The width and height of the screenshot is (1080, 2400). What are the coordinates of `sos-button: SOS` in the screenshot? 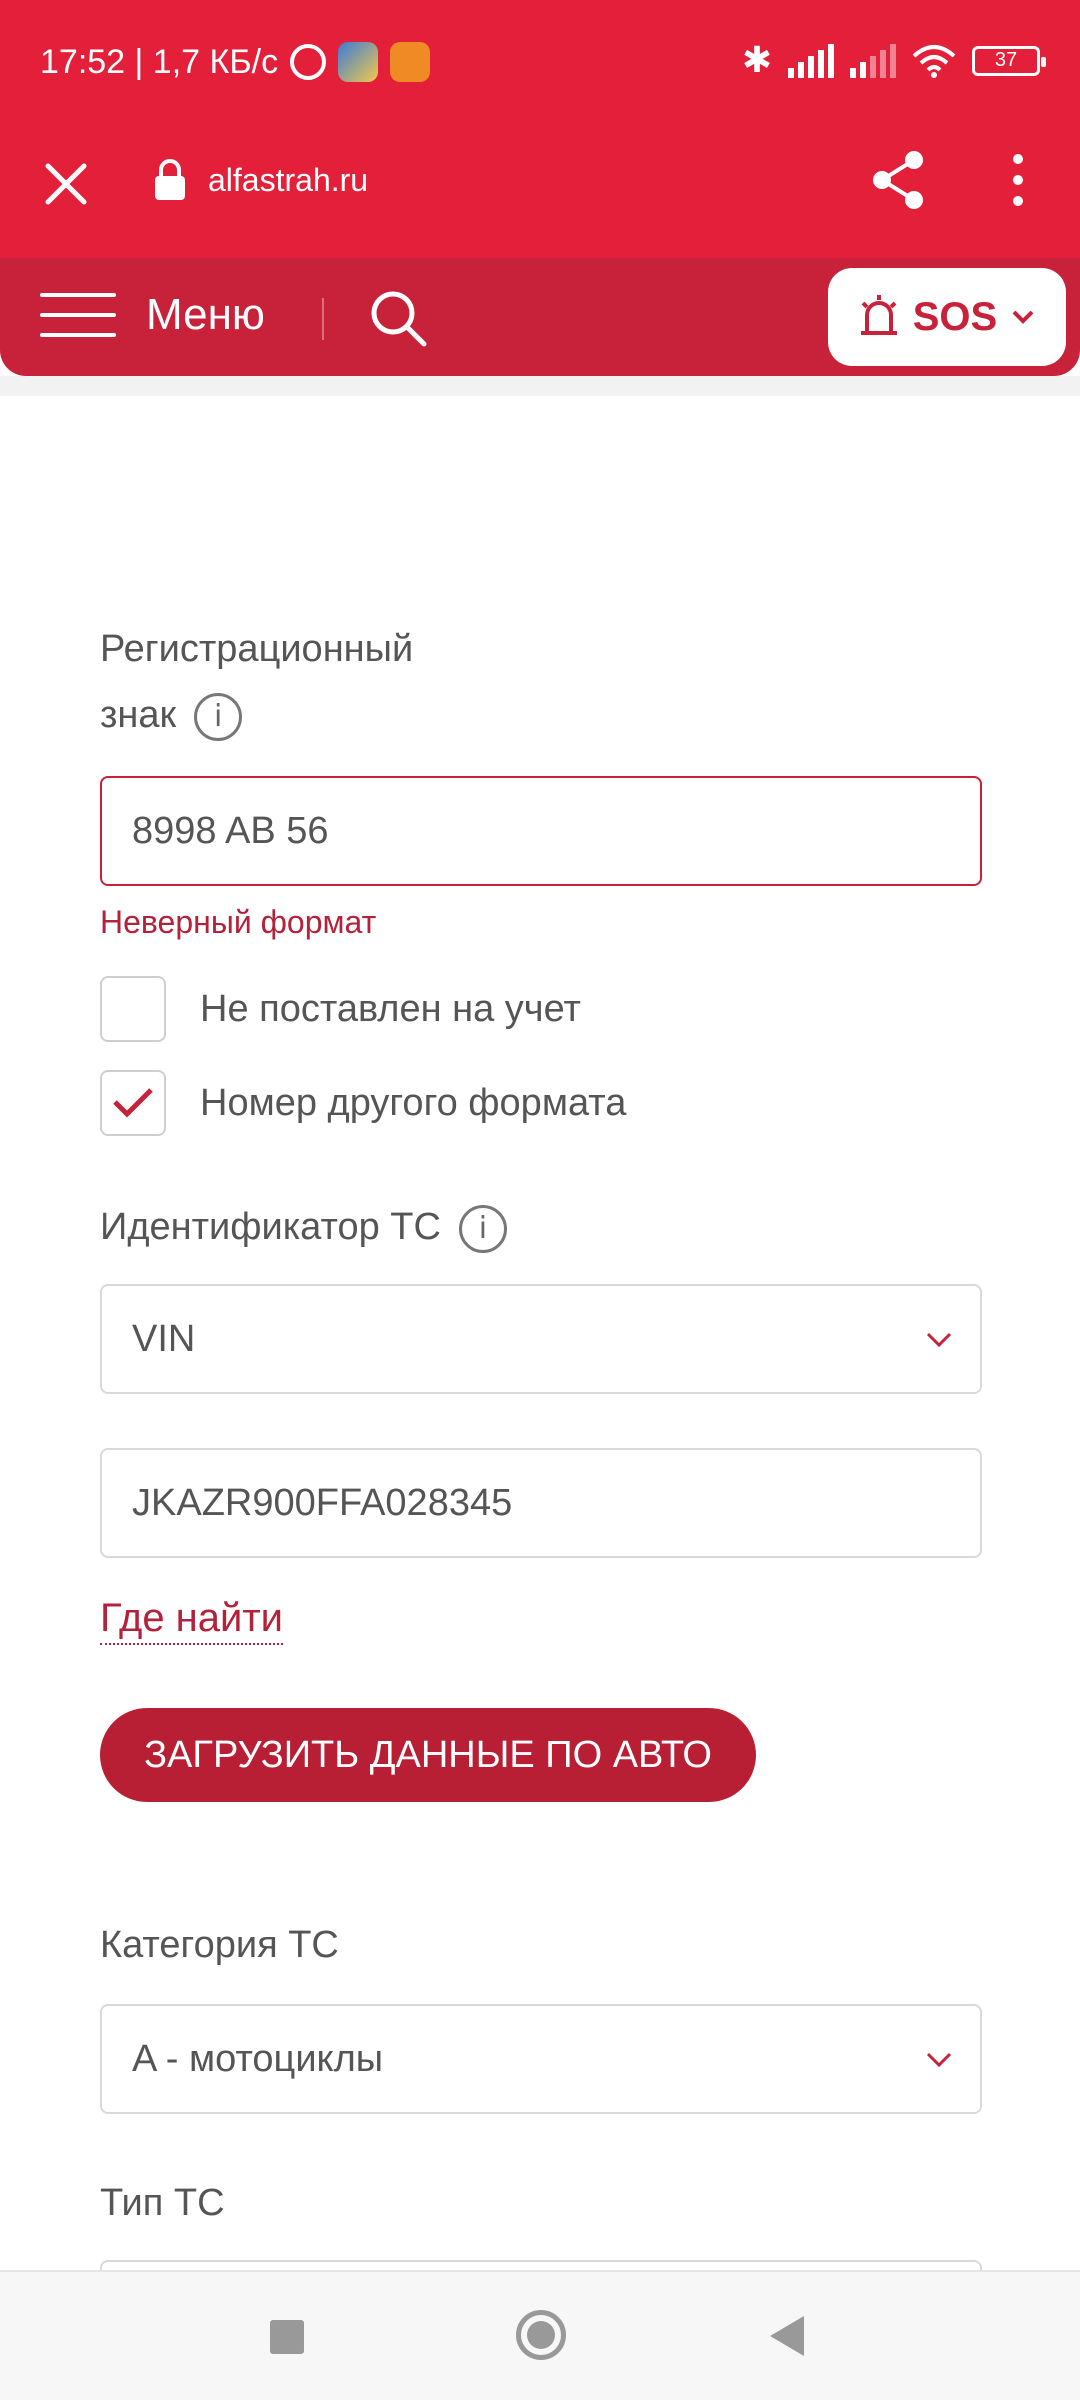 It's located at (947, 317).